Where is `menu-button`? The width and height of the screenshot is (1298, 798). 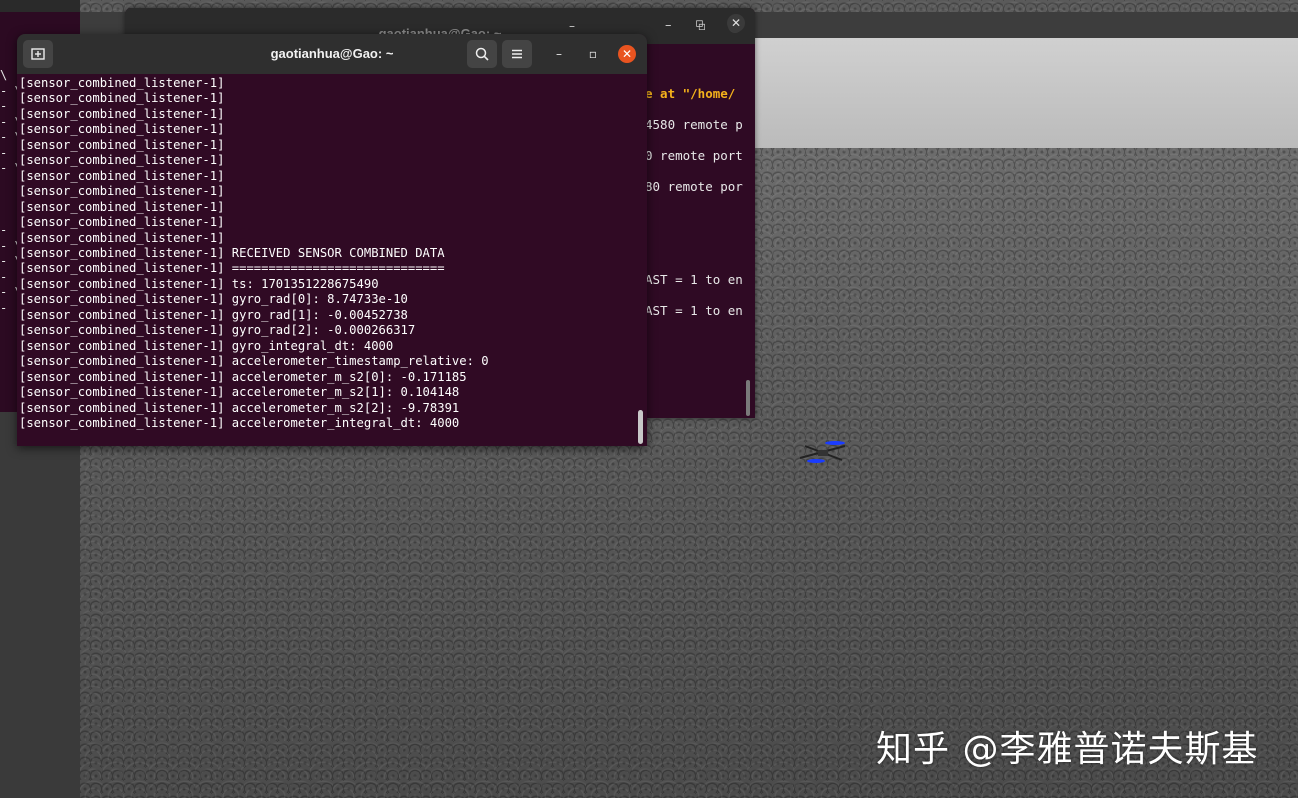 menu-button is located at coordinates (517, 54).